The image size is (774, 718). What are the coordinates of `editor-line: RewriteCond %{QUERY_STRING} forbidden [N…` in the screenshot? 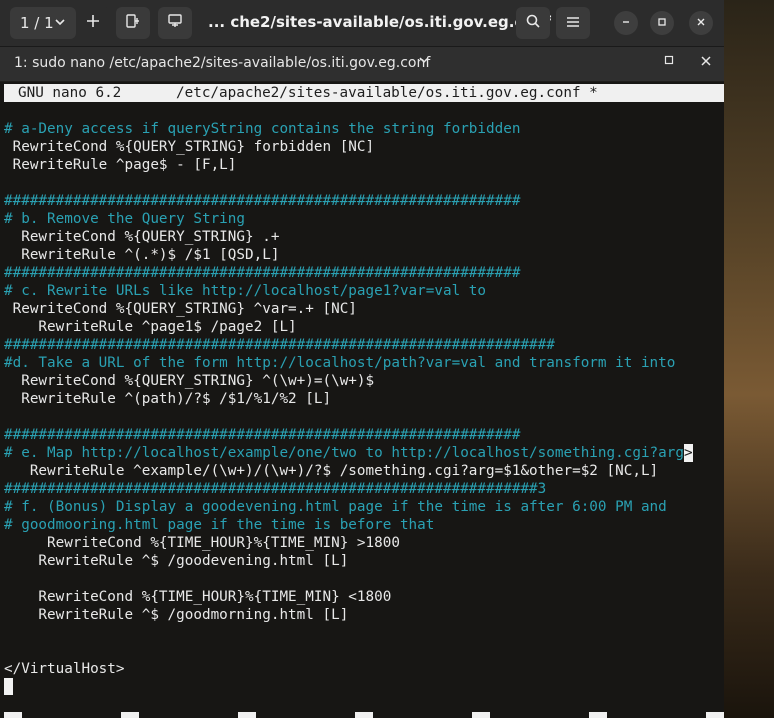 It's located at (189, 147).